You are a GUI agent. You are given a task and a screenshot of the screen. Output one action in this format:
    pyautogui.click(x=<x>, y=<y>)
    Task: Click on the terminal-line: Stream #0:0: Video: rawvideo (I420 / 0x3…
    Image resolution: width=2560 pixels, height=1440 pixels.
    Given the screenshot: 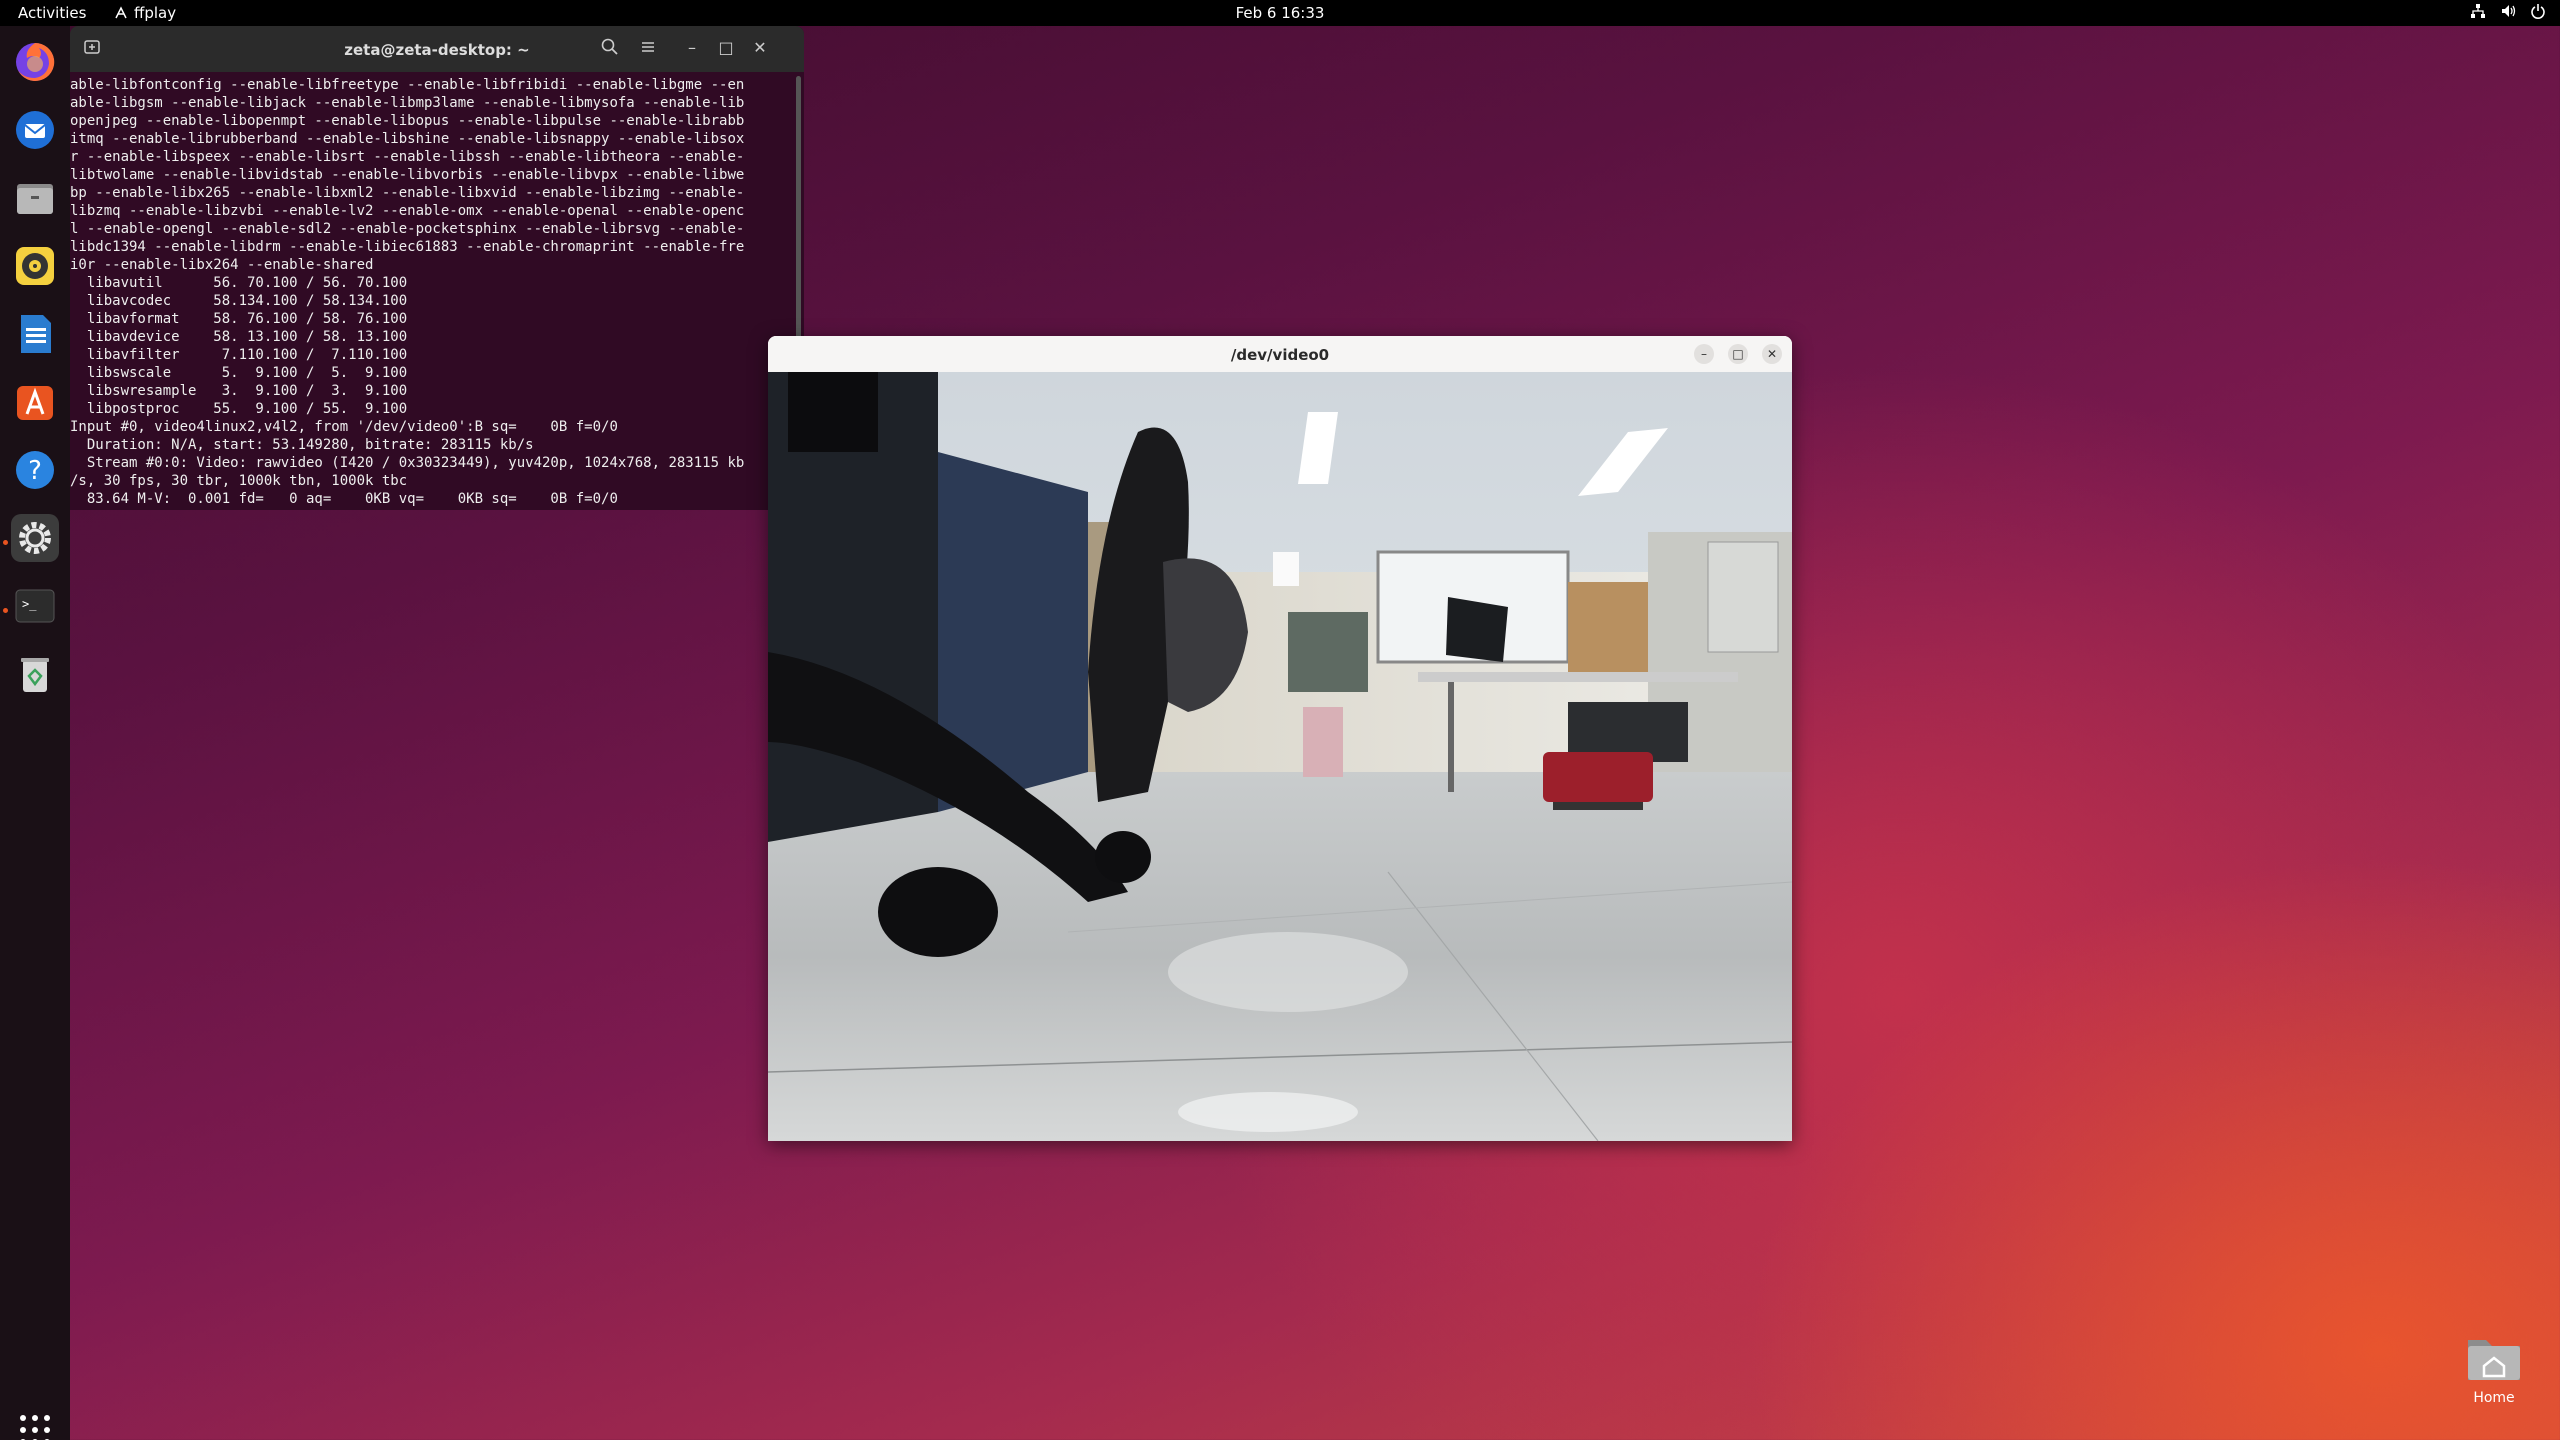 What is the action you would take?
    pyautogui.click(x=407, y=463)
    